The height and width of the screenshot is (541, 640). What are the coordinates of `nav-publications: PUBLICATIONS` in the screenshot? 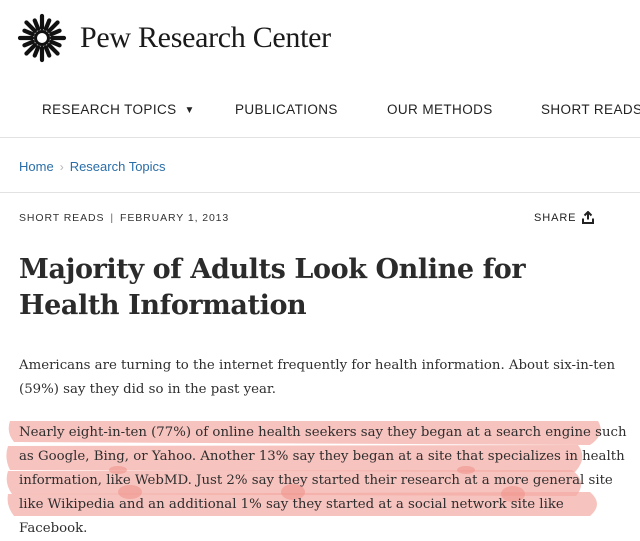 It's located at (286, 109).